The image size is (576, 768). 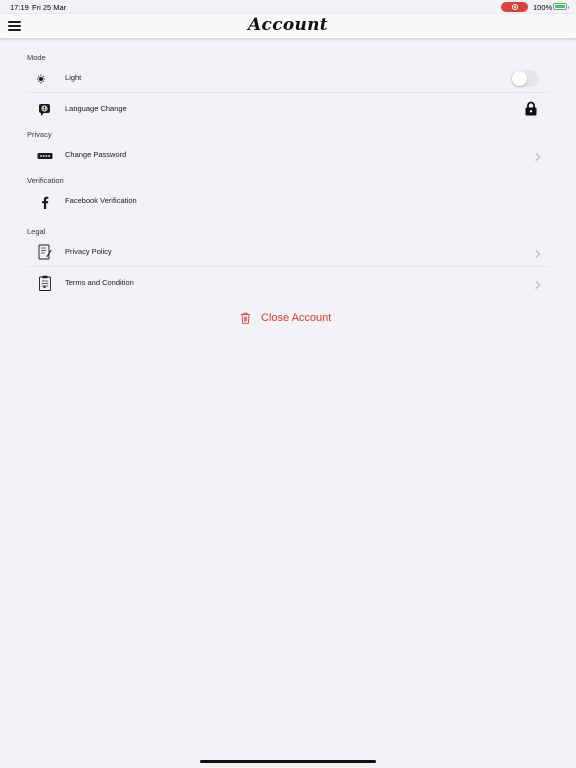 I want to click on document-pen-icon, so click(x=45, y=252).